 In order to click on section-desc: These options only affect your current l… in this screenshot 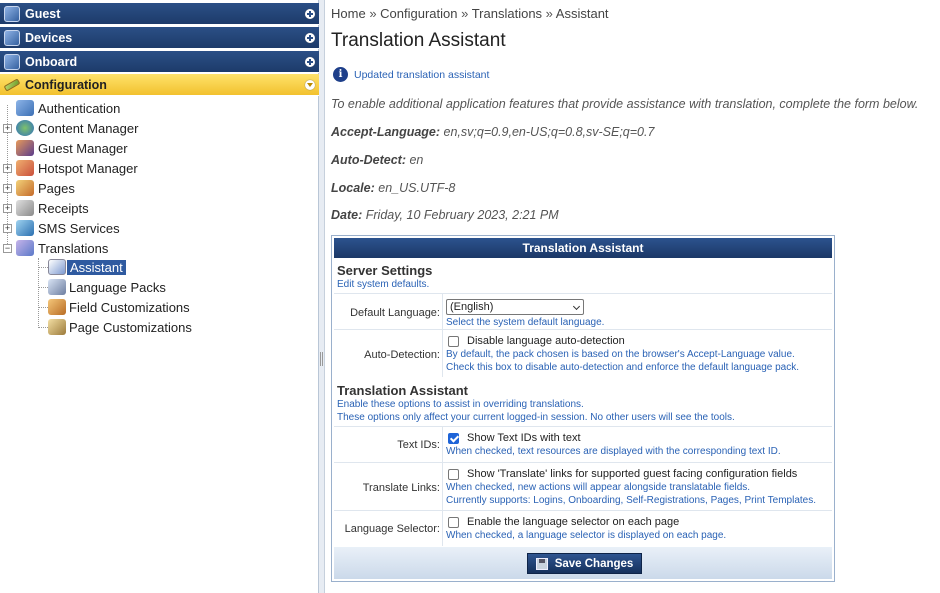, I will do `click(536, 417)`.